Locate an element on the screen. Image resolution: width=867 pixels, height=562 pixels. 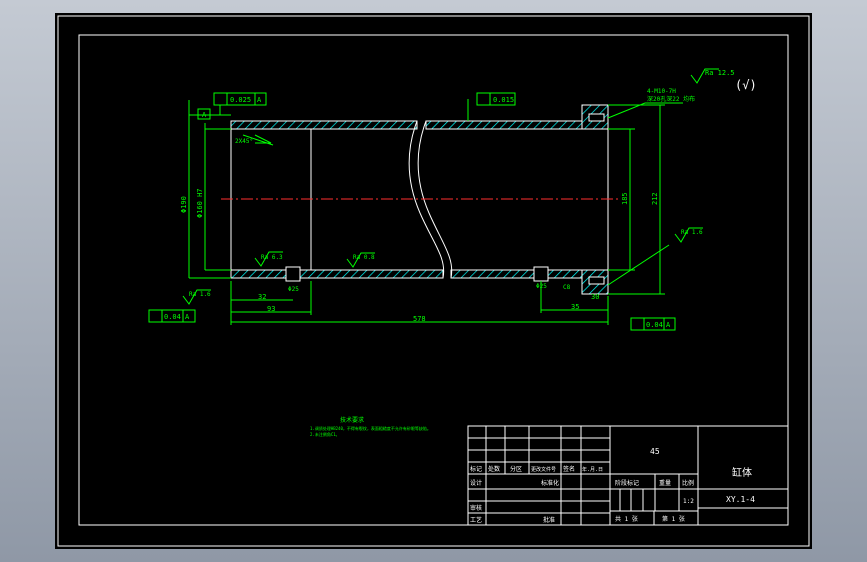
process-label: 工艺 is located at coordinates (476, 520).